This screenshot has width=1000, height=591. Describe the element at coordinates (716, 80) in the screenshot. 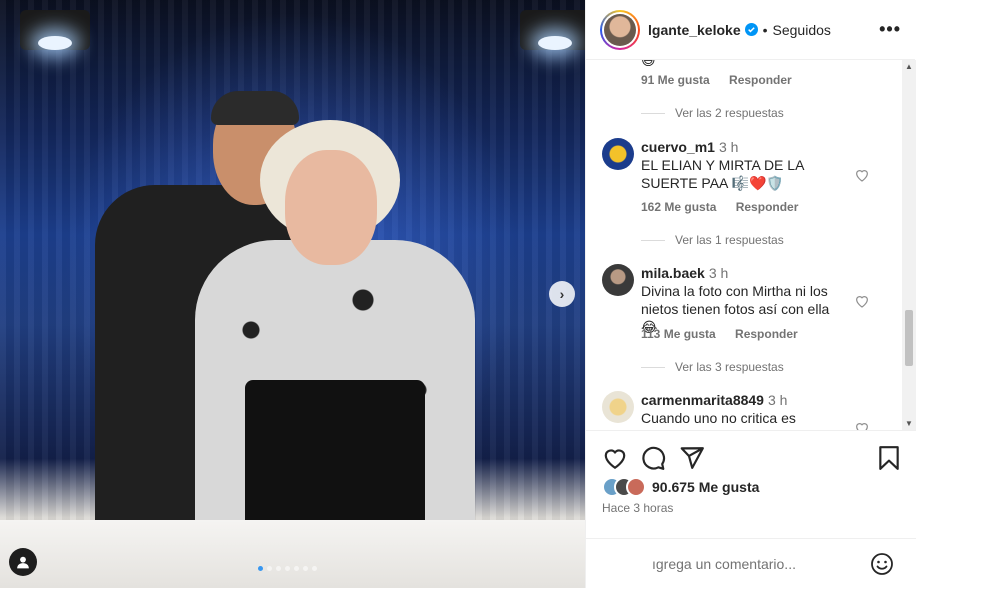

I see `comment-meta: 91 Me gusta Responder` at that location.